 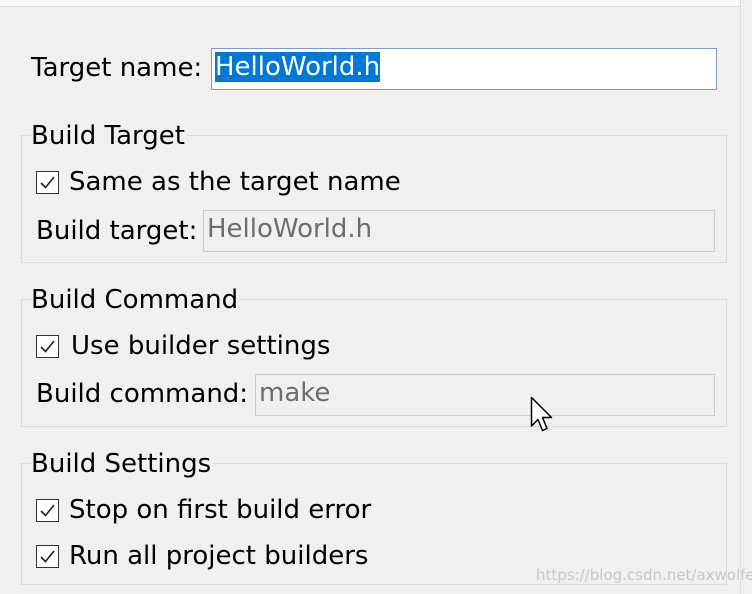 I want to click on stop-on-error-row: Stop on first build error, so click(x=203, y=510).